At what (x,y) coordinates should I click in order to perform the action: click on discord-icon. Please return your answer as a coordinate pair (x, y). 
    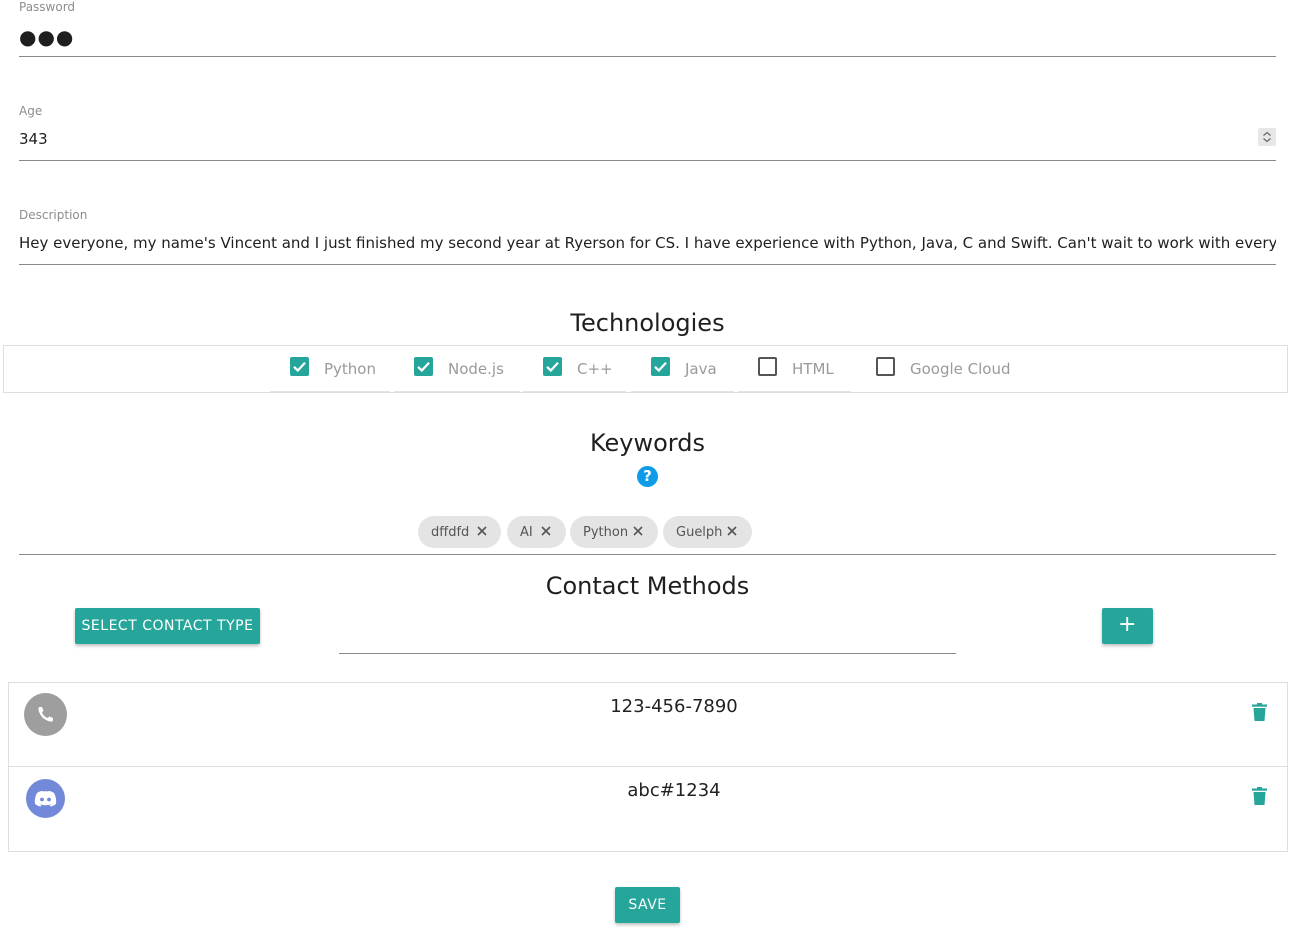
    Looking at the image, I should click on (45, 798).